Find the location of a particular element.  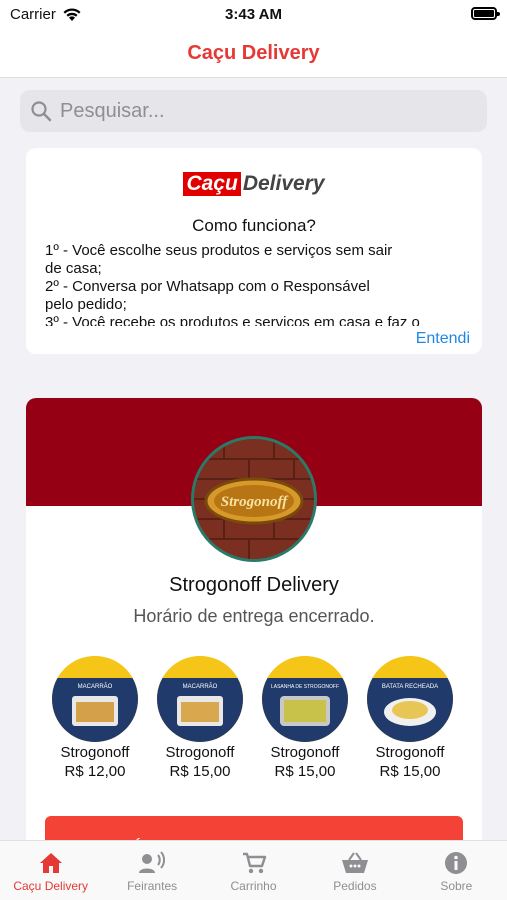

battery-icon is located at coordinates (485, 13).